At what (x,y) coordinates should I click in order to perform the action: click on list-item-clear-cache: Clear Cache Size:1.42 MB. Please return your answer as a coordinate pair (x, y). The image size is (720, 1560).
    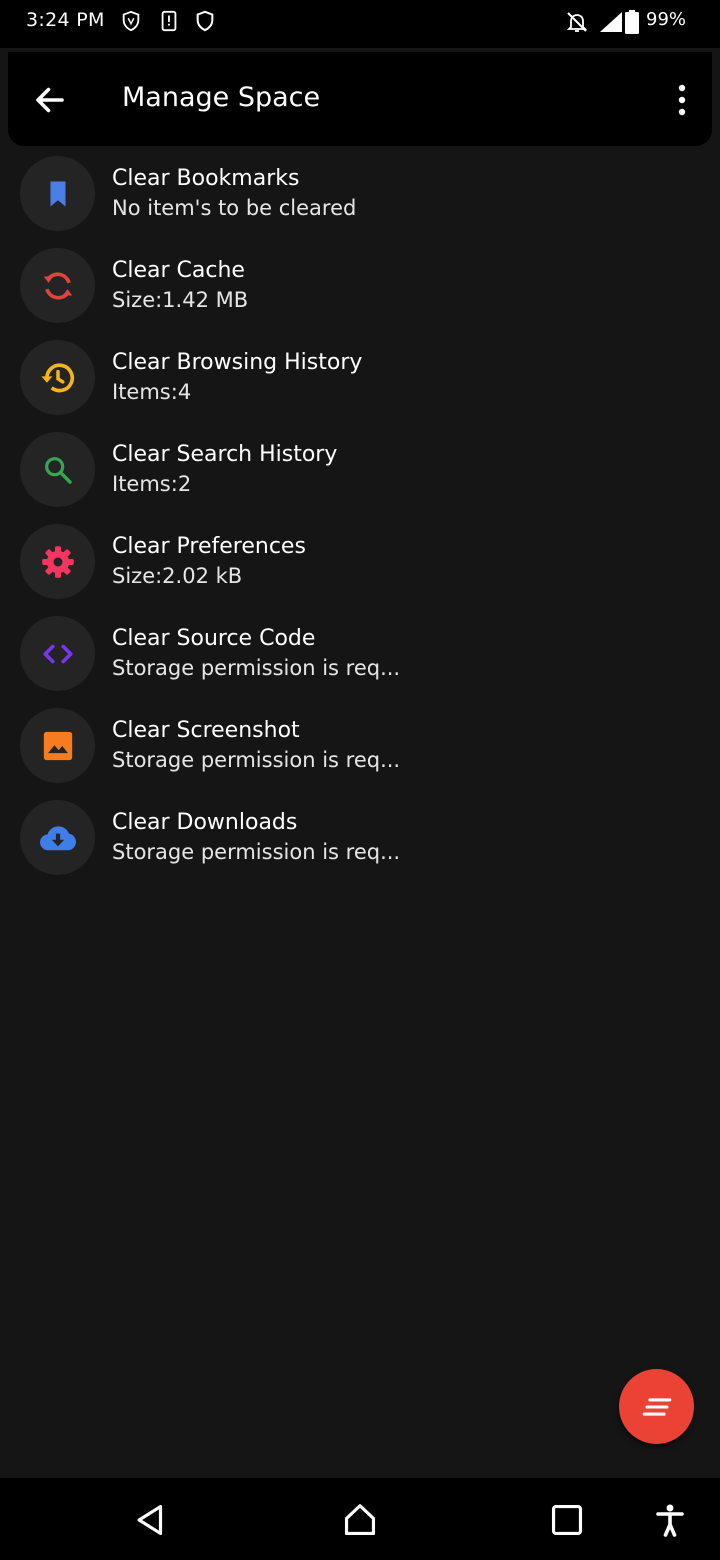
    Looking at the image, I should click on (360, 288).